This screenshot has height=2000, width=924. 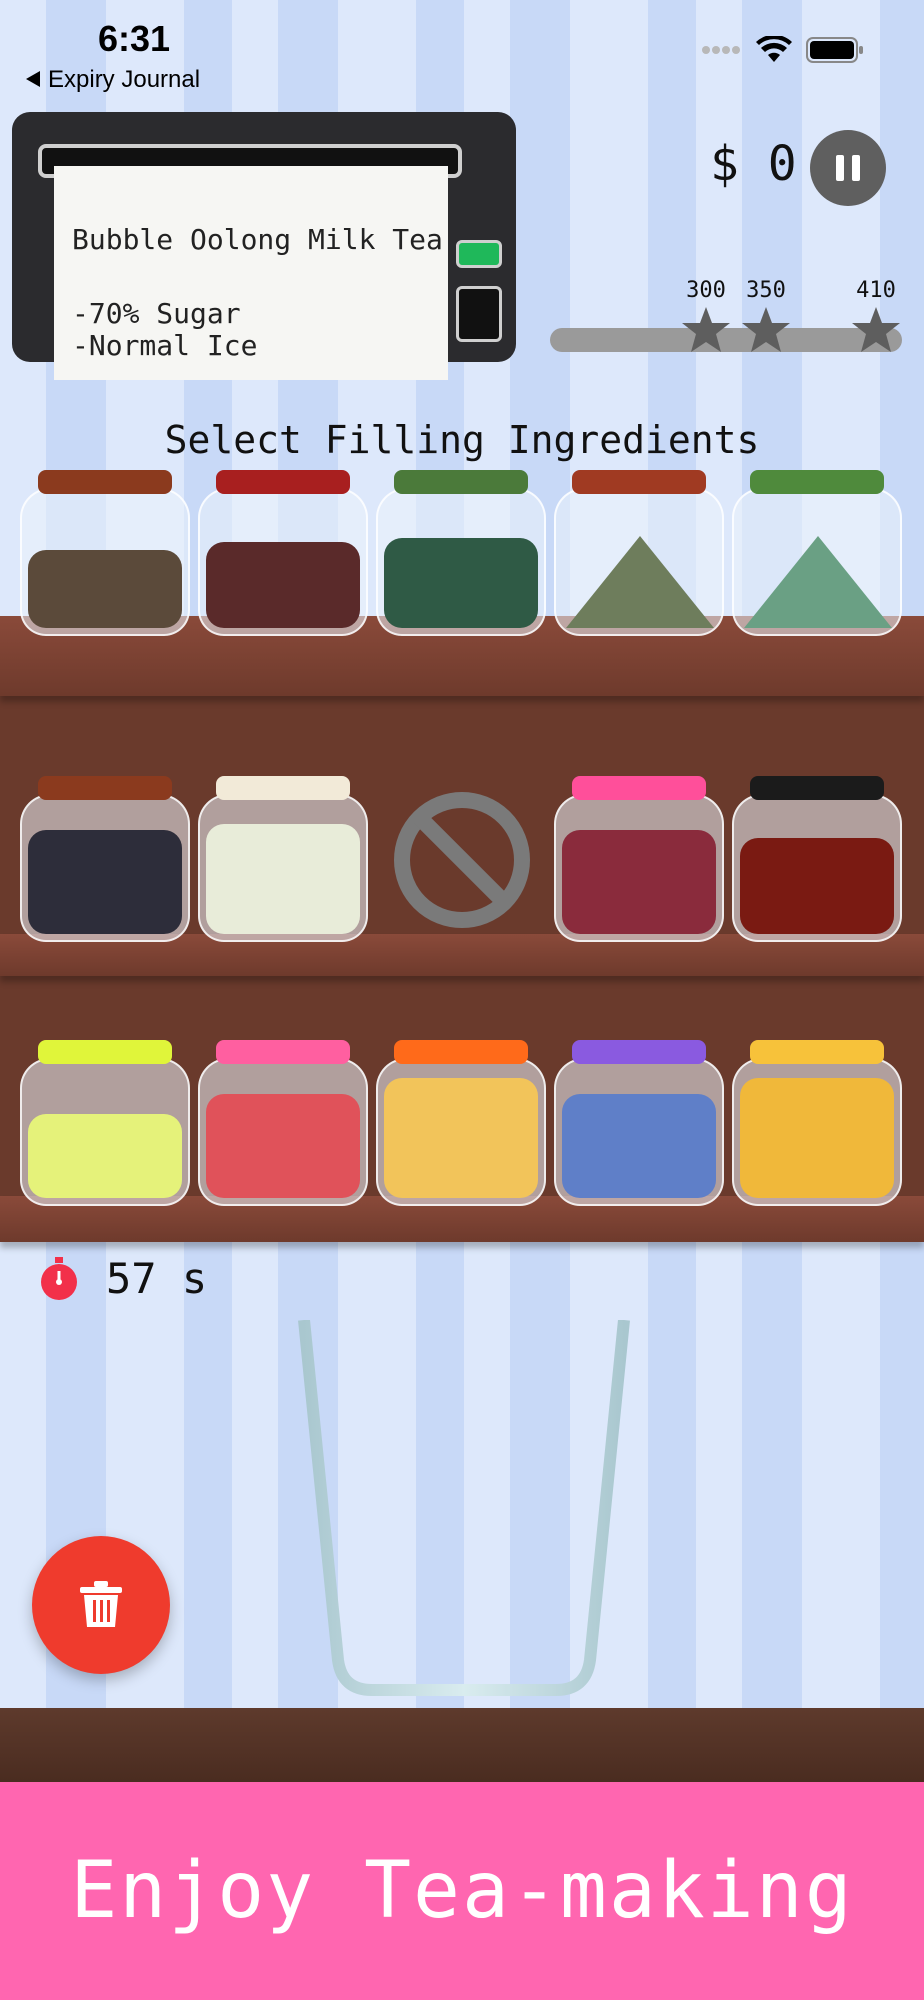 I want to click on status-time: 6:31, so click(x=134, y=38).